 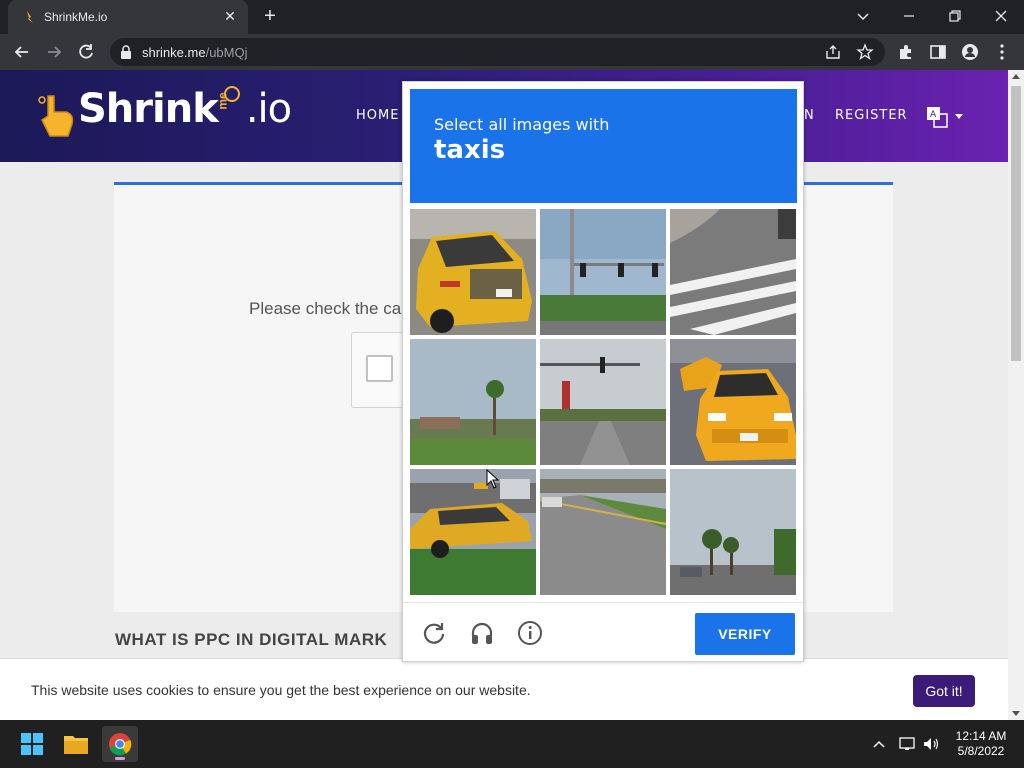 What do you see at coordinates (733, 532) in the screenshot?
I see `captcha-tile-palm-trees` at bounding box center [733, 532].